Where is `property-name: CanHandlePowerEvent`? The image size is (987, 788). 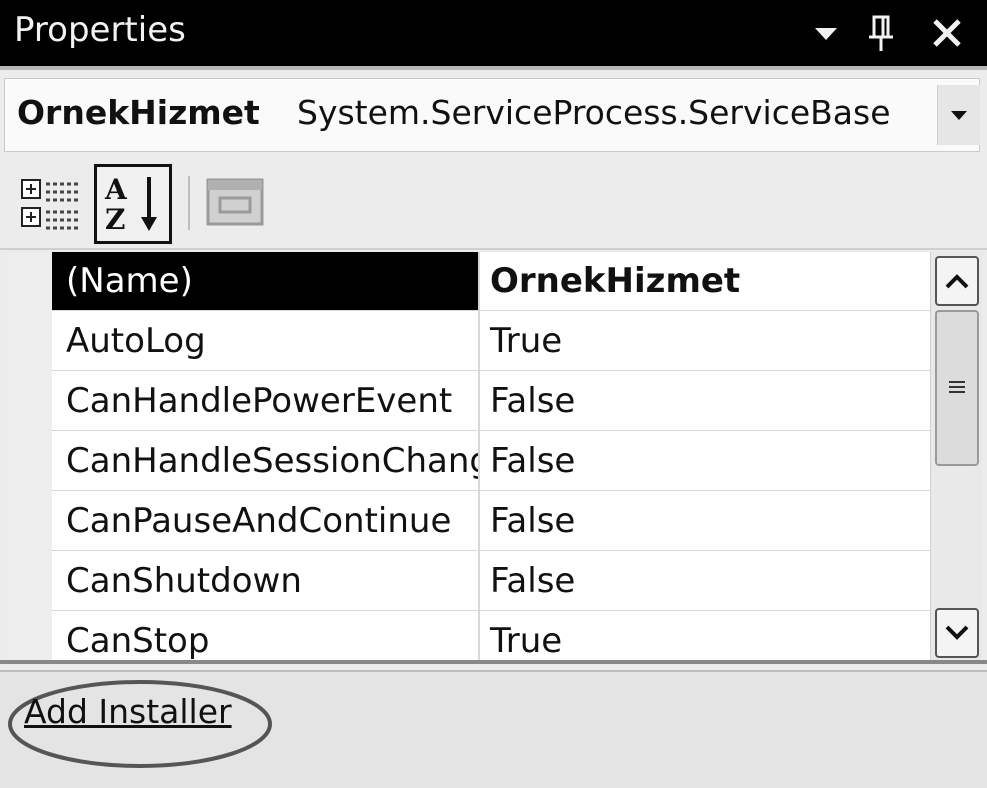
property-name: CanHandlePowerEvent is located at coordinates (265, 401).